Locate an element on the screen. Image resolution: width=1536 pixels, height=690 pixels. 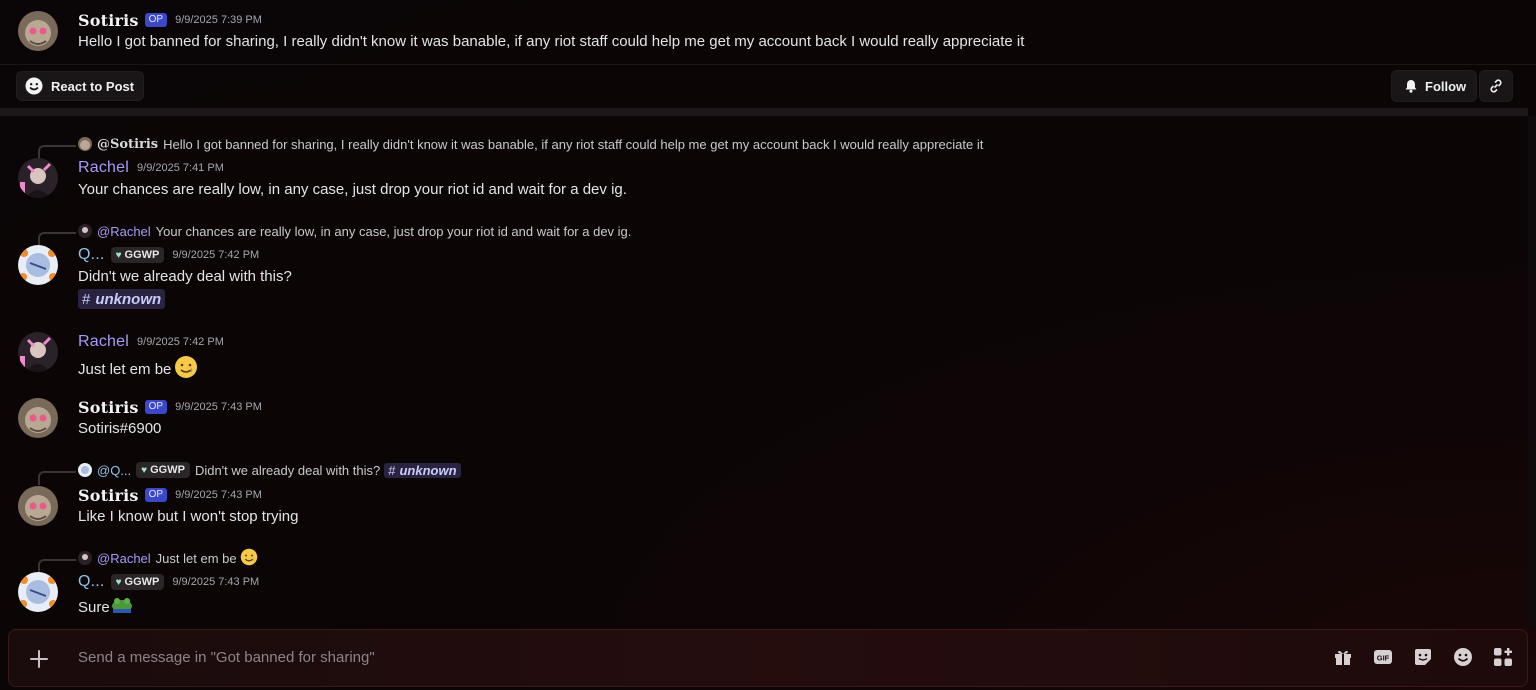
message-text: Just let em be is located at coordinates (125, 369).